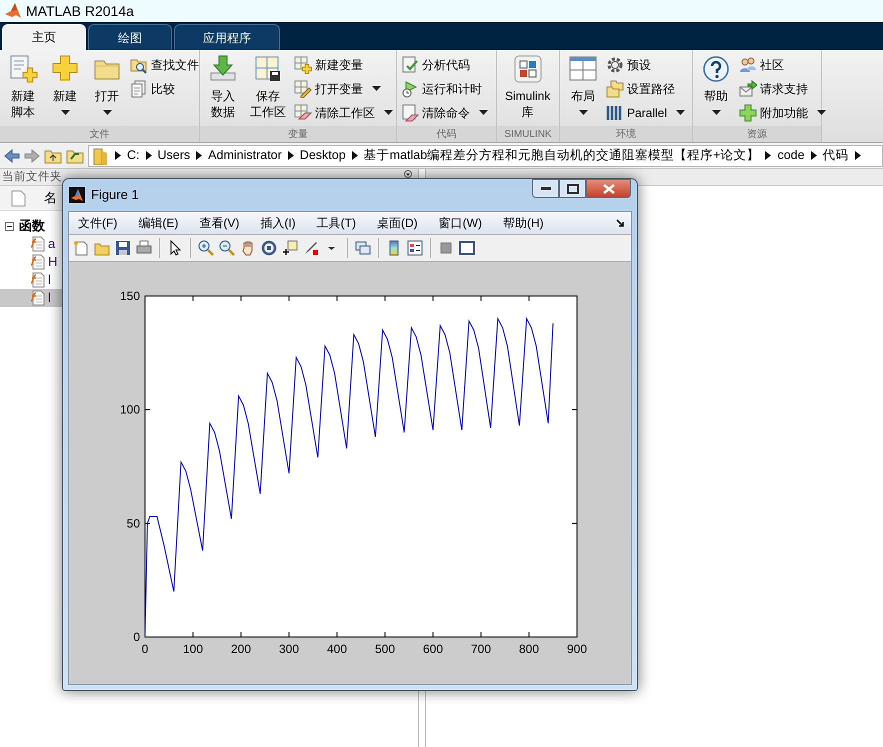 The height and width of the screenshot is (747, 883). I want to click on collapse-icon, so click(9, 226).